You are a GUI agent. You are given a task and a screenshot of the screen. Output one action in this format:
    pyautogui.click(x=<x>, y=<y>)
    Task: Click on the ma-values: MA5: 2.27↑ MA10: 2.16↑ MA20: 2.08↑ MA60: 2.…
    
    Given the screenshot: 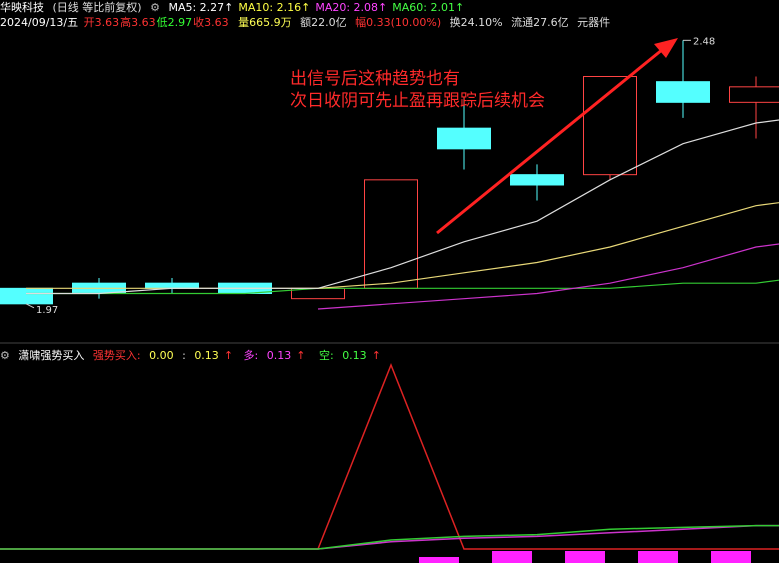 What is the action you would take?
    pyautogui.click(x=318, y=7)
    